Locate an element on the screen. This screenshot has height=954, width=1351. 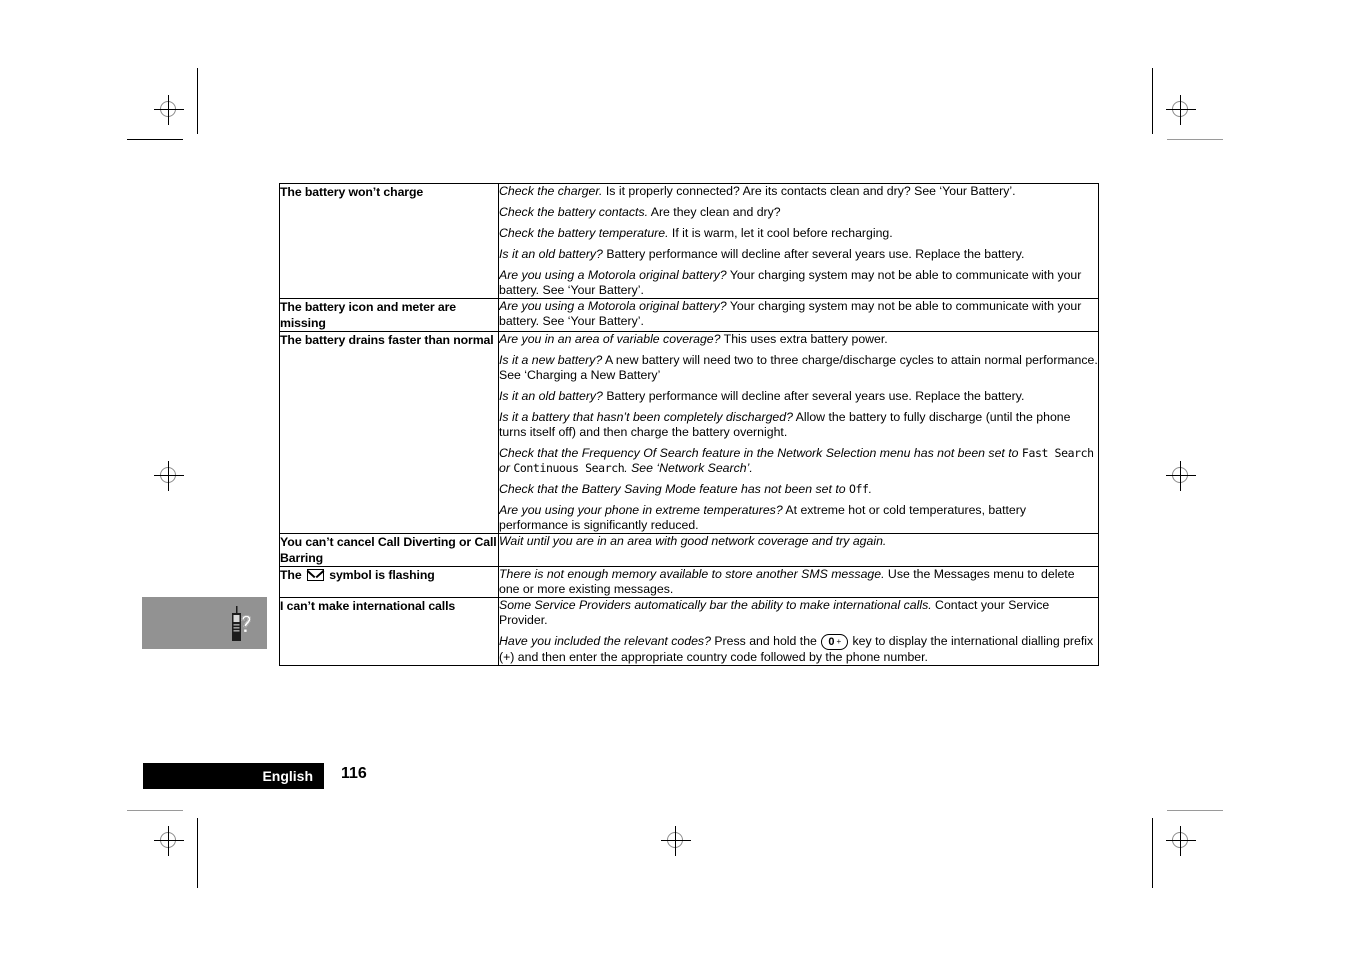
symptom-cell: The symbol is flashing is located at coordinates (389, 582).